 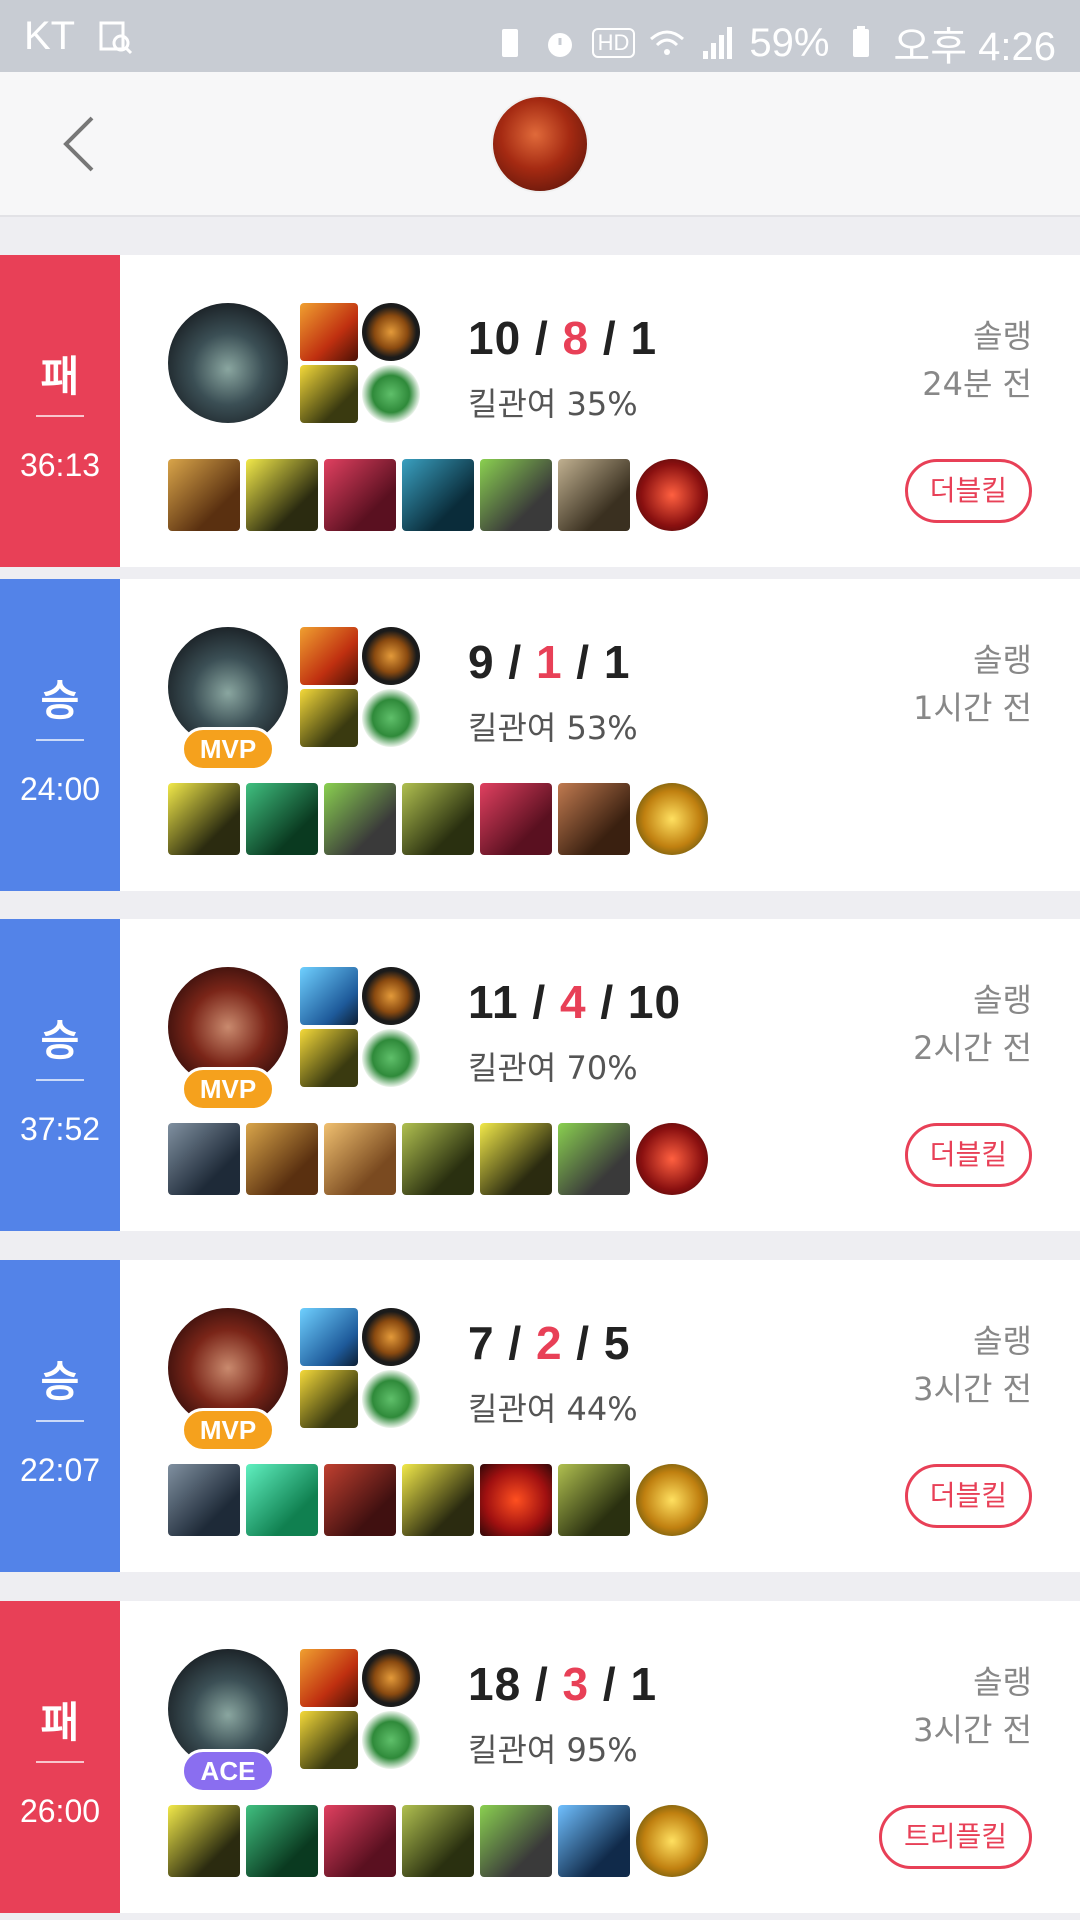 I want to click on deaths: 1, so click(x=549, y=662).